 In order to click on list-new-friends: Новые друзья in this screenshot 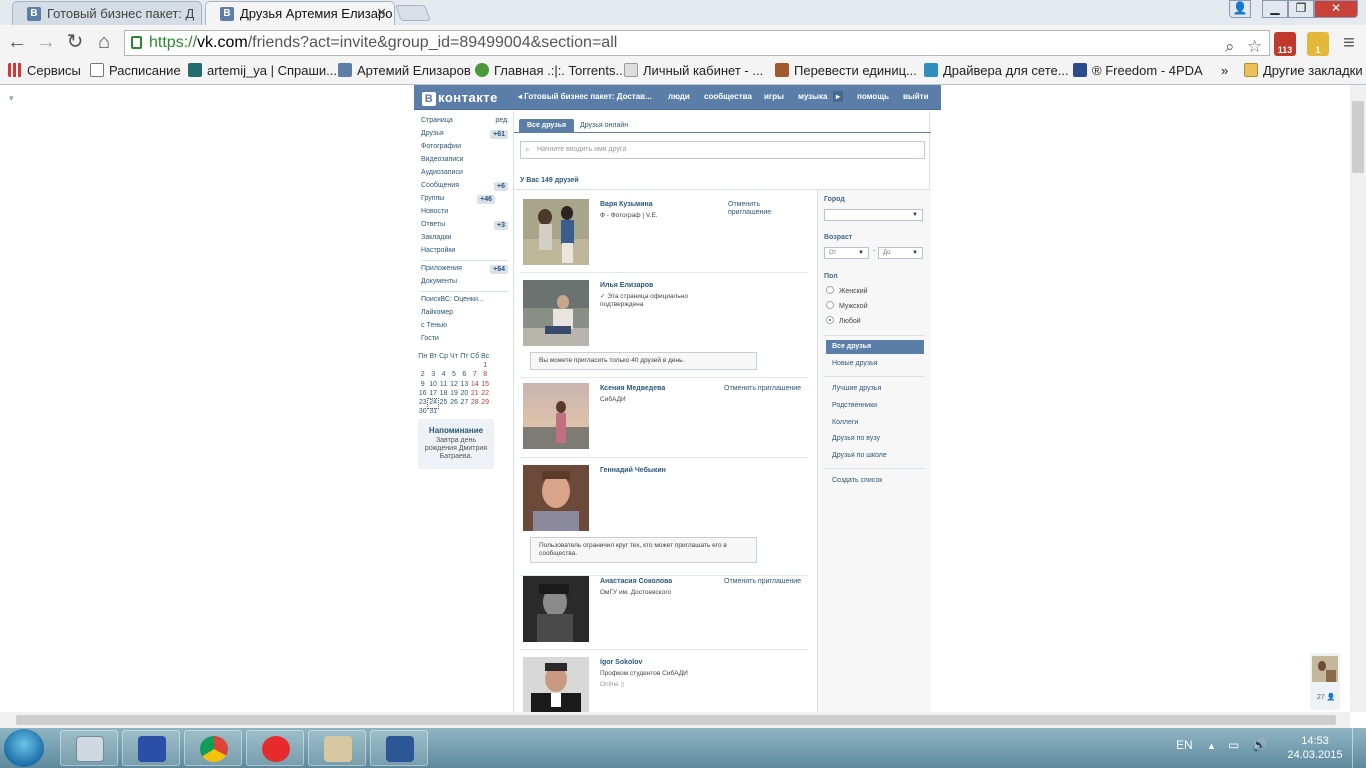, I will do `click(875, 364)`.